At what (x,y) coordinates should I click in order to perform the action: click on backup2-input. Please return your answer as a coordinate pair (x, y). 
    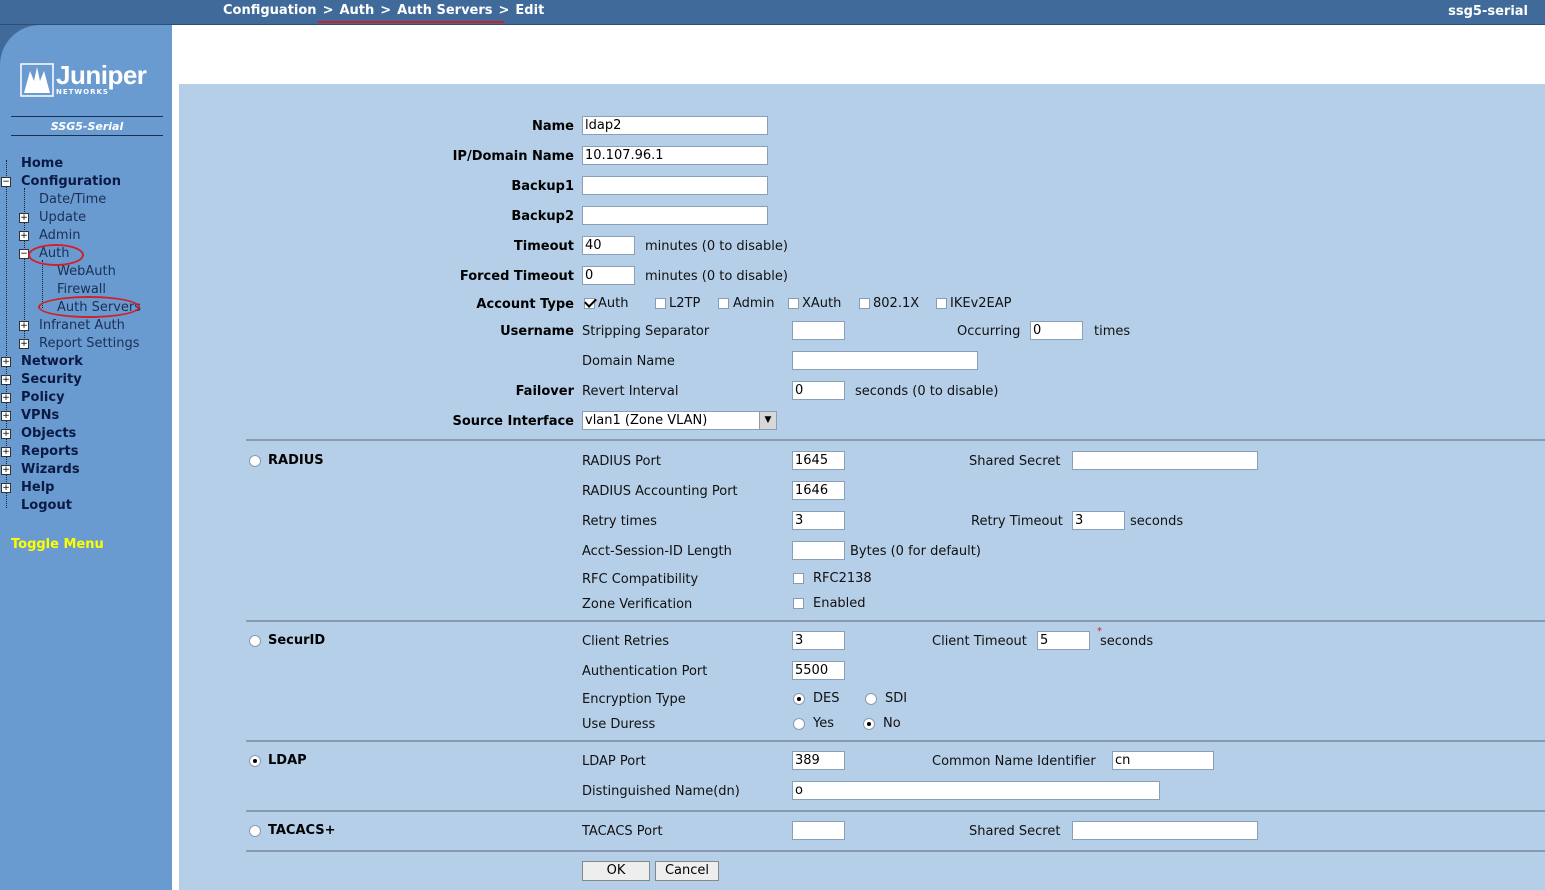
    Looking at the image, I should click on (675, 215).